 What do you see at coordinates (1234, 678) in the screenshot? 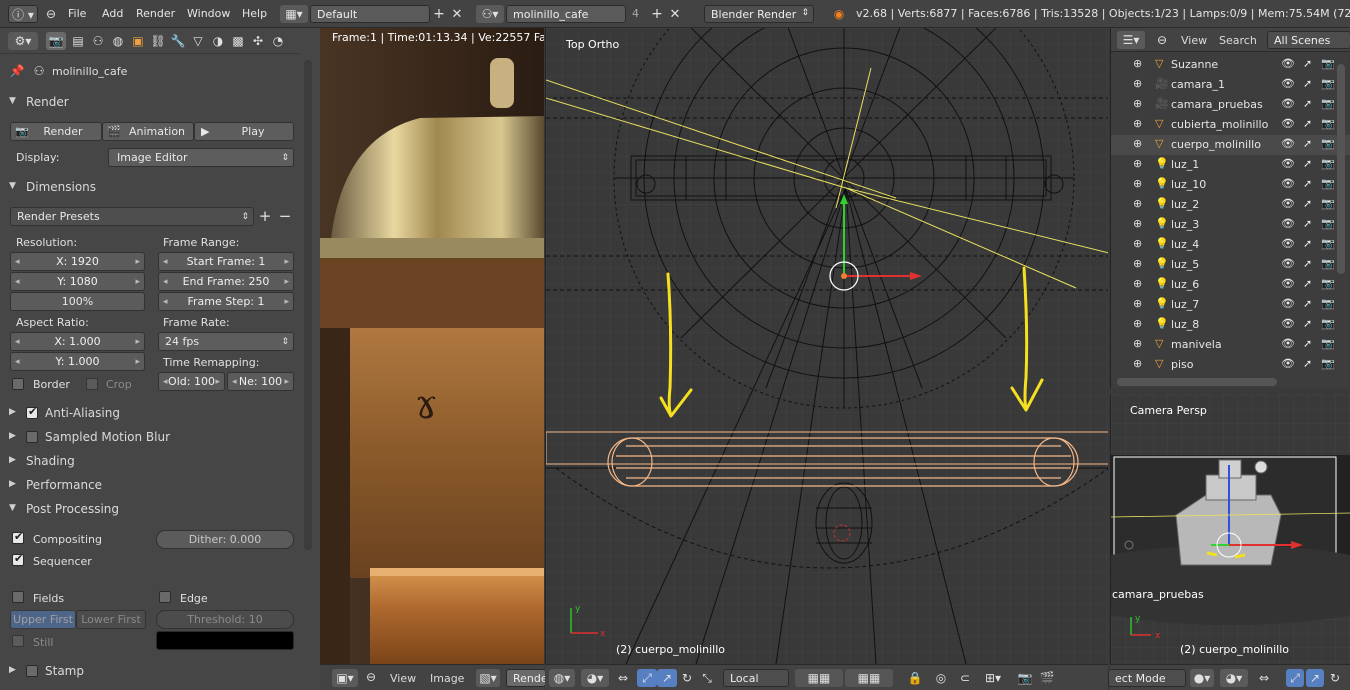
I see `pivot-icon: ◕▾` at bounding box center [1234, 678].